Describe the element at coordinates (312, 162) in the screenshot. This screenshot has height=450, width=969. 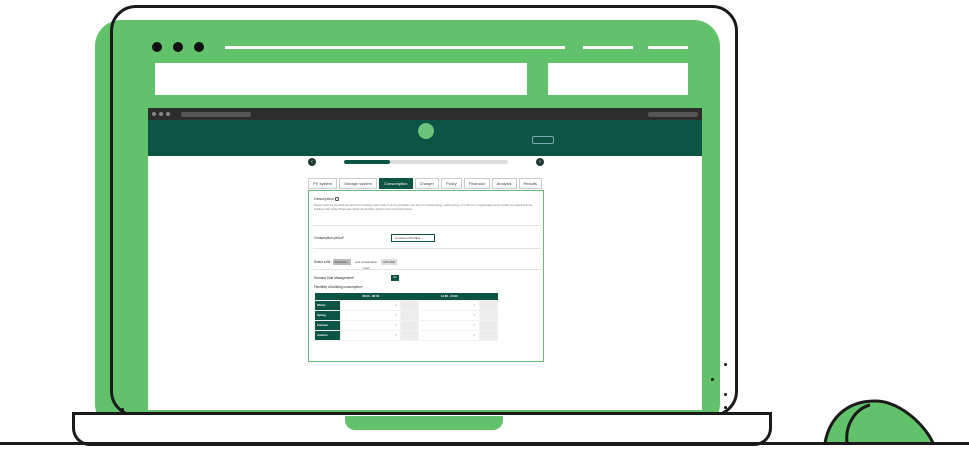
I see `left-arrow-icon: ‹` at that location.